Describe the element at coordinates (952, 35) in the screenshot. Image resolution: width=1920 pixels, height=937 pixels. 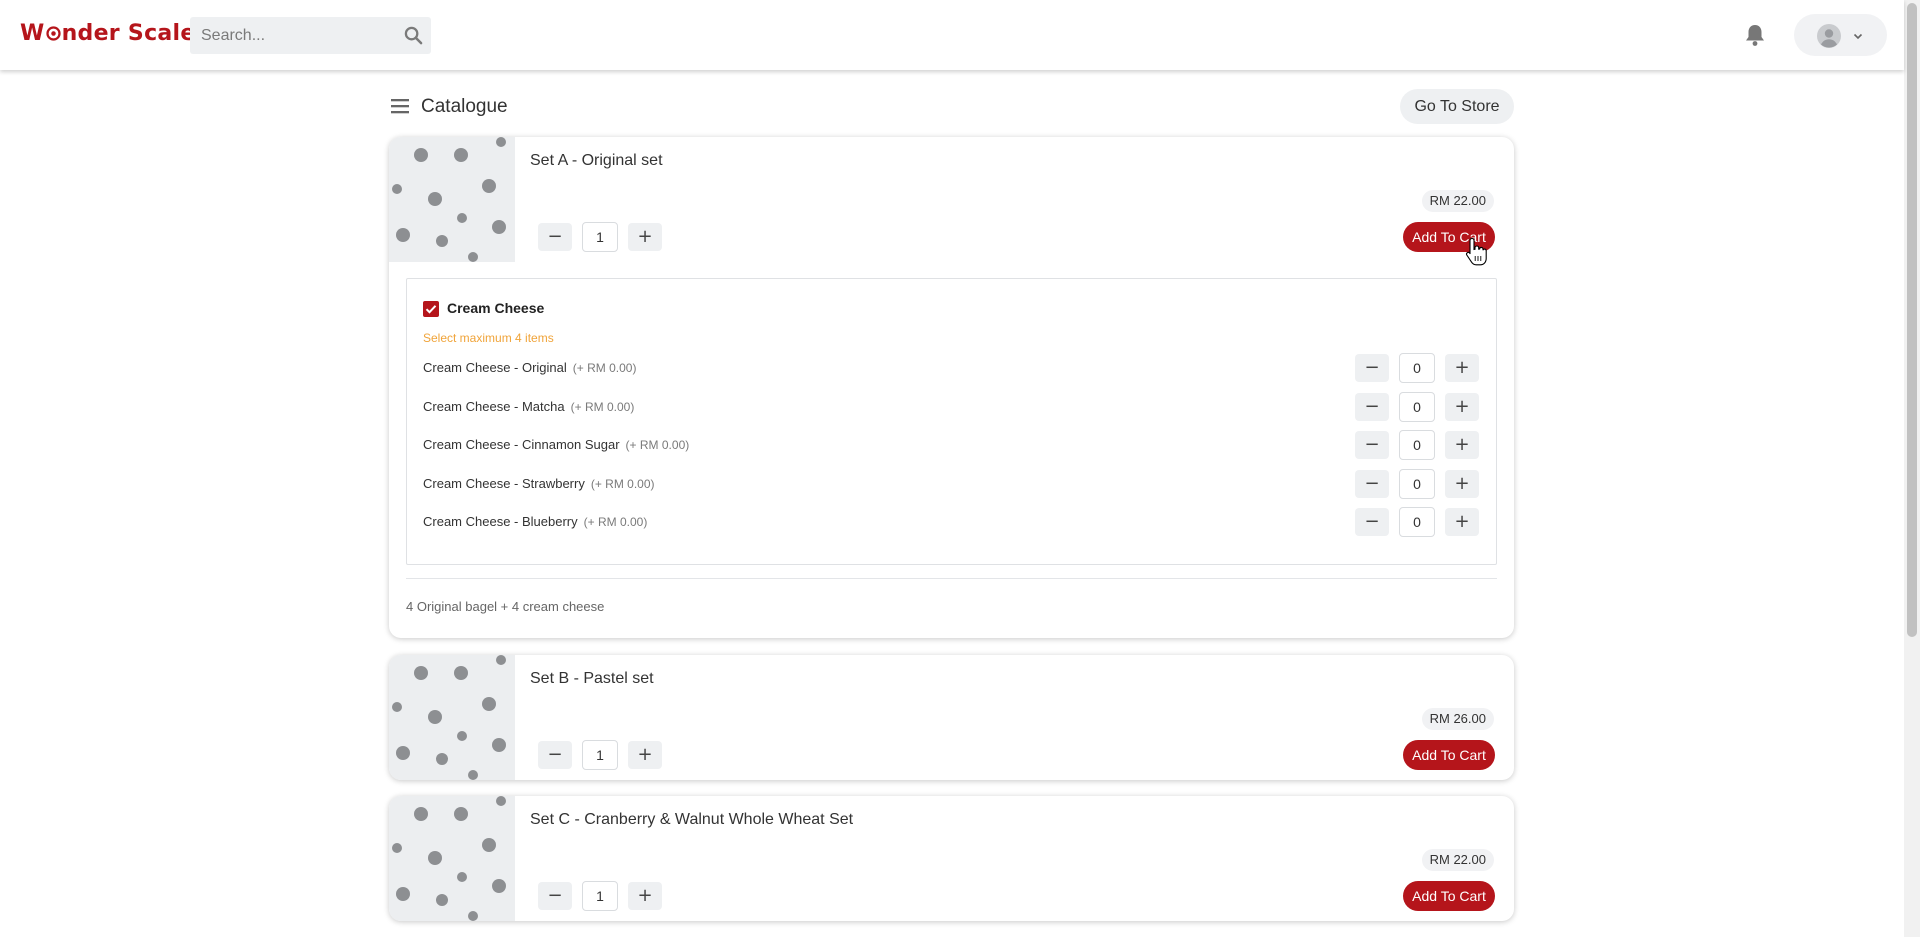
I see `top-navbar: Wnder Scale` at that location.